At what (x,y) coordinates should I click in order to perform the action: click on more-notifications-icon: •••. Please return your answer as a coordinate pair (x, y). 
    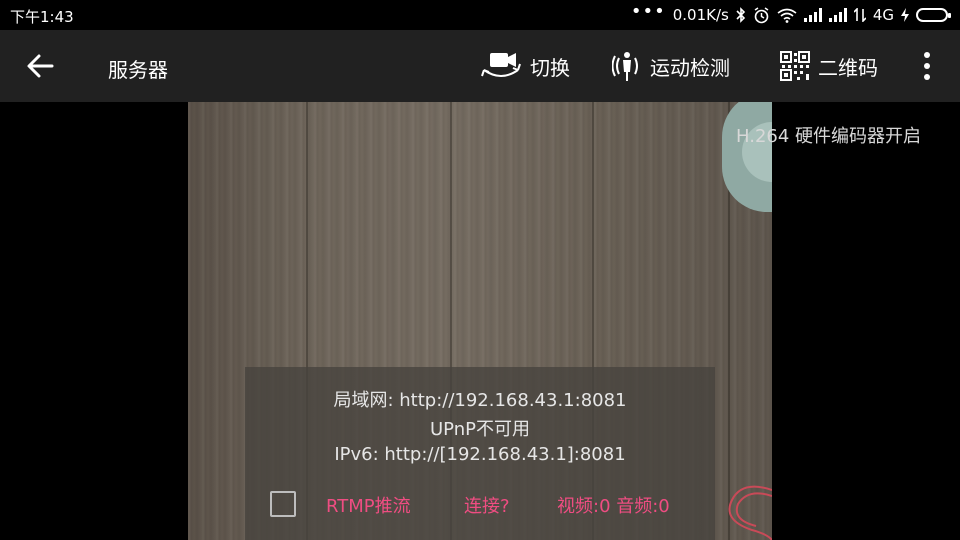
    Looking at the image, I should click on (648, 11).